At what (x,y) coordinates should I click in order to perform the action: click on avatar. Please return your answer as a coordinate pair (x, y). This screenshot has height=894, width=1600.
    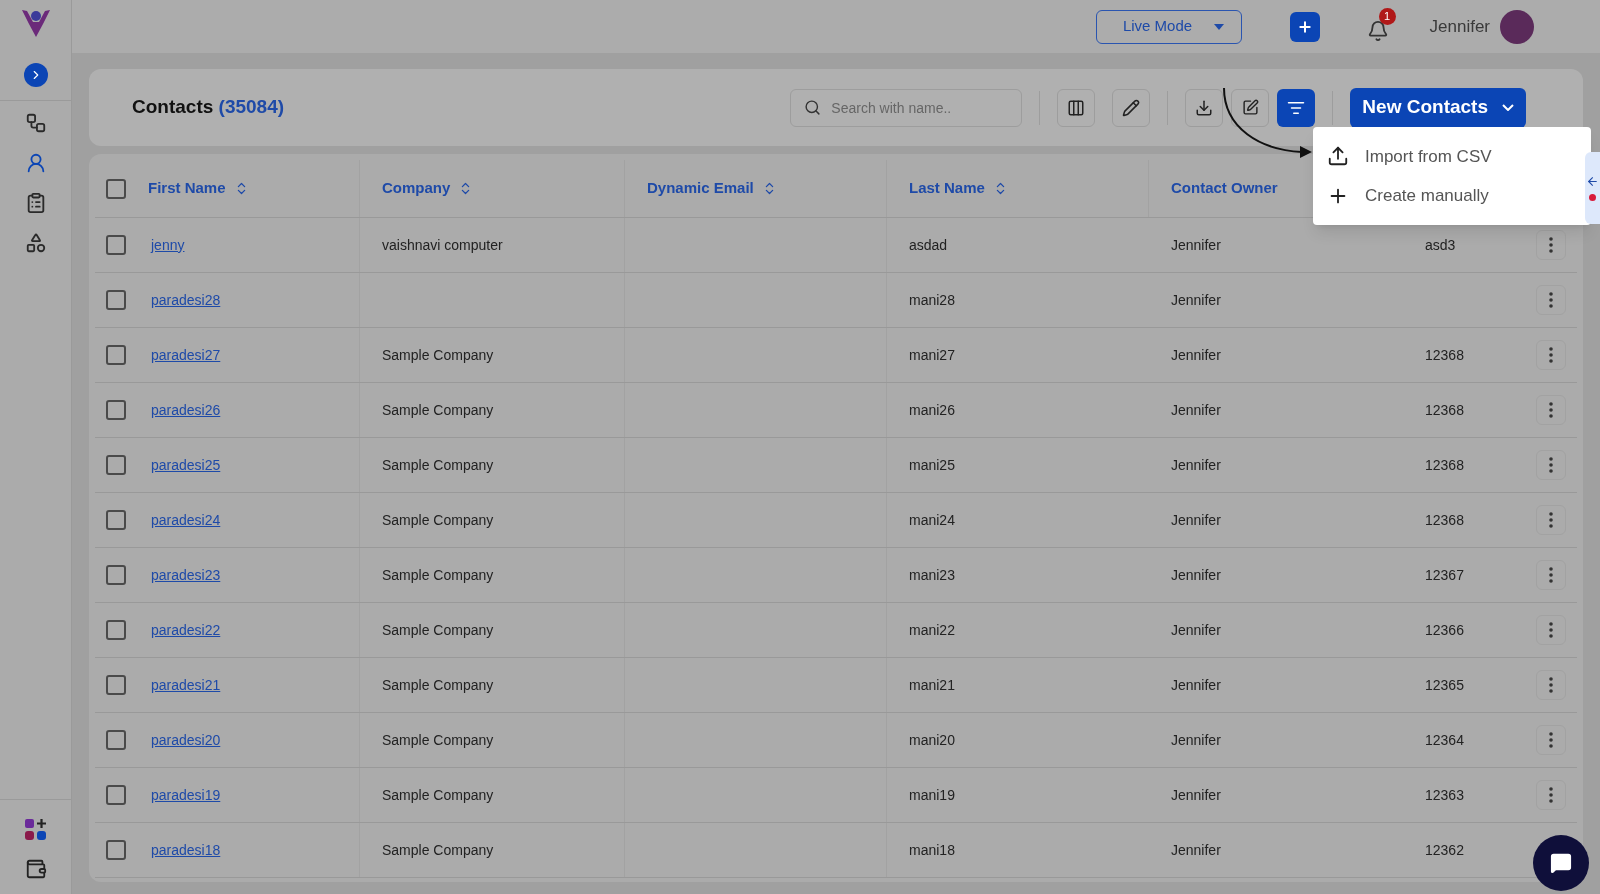
    Looking at the image, I should click on (1517, 26).